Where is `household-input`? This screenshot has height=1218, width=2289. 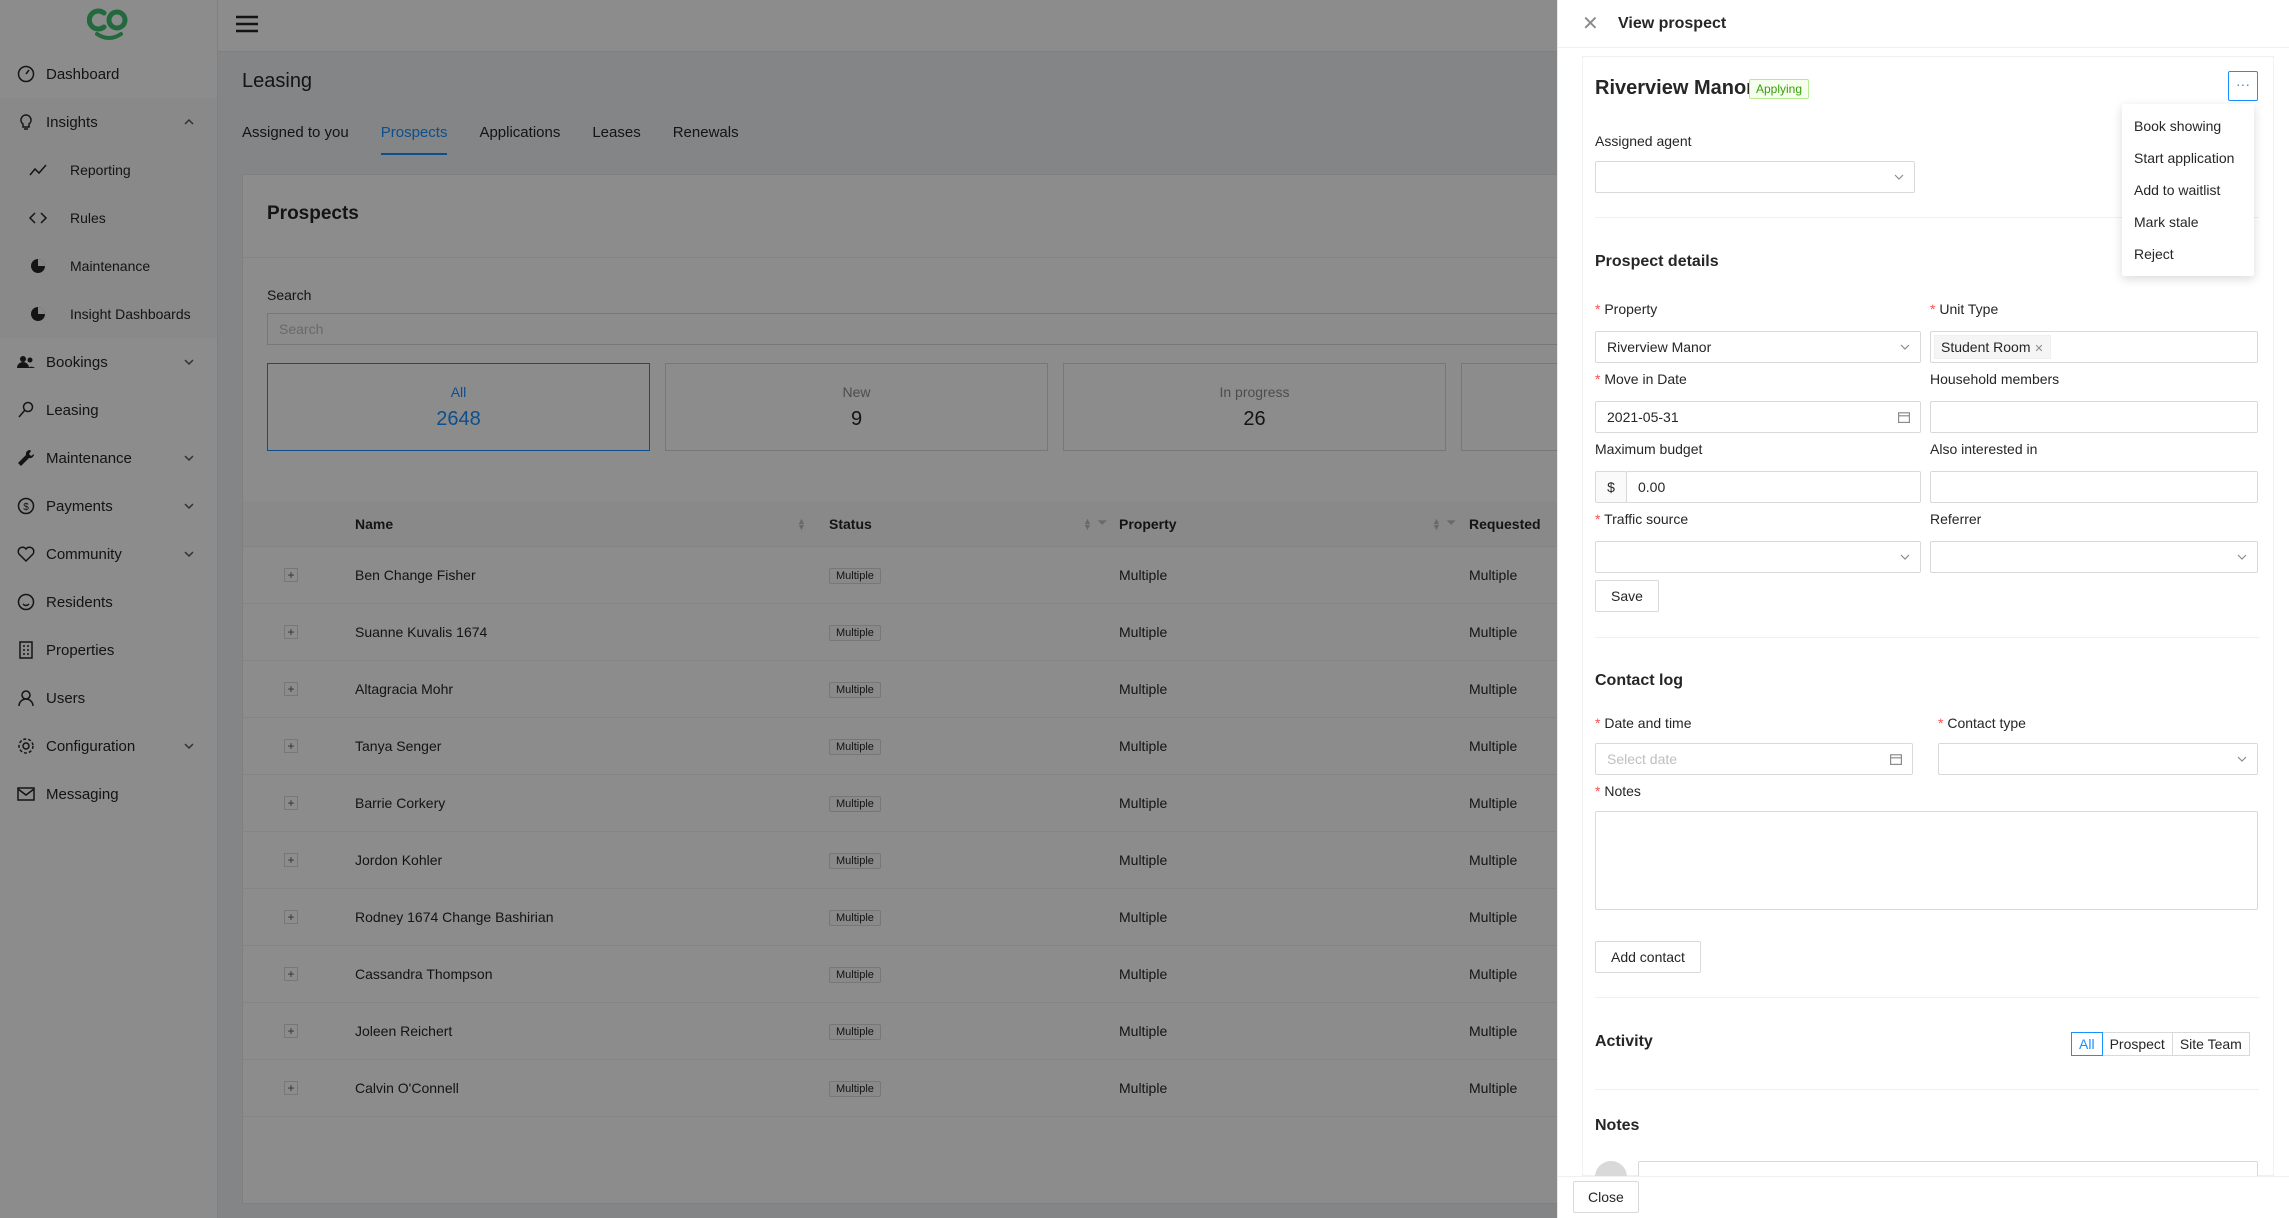 household-input is located at coordinates (2094, 417).